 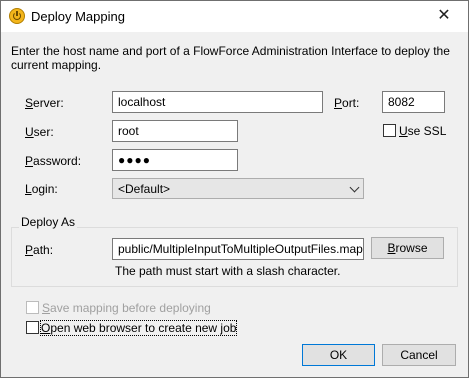 What do you see at coordinates (347, 103) in the screenshot?
I see `port-label: Port:` at bounding box center [347, 103].